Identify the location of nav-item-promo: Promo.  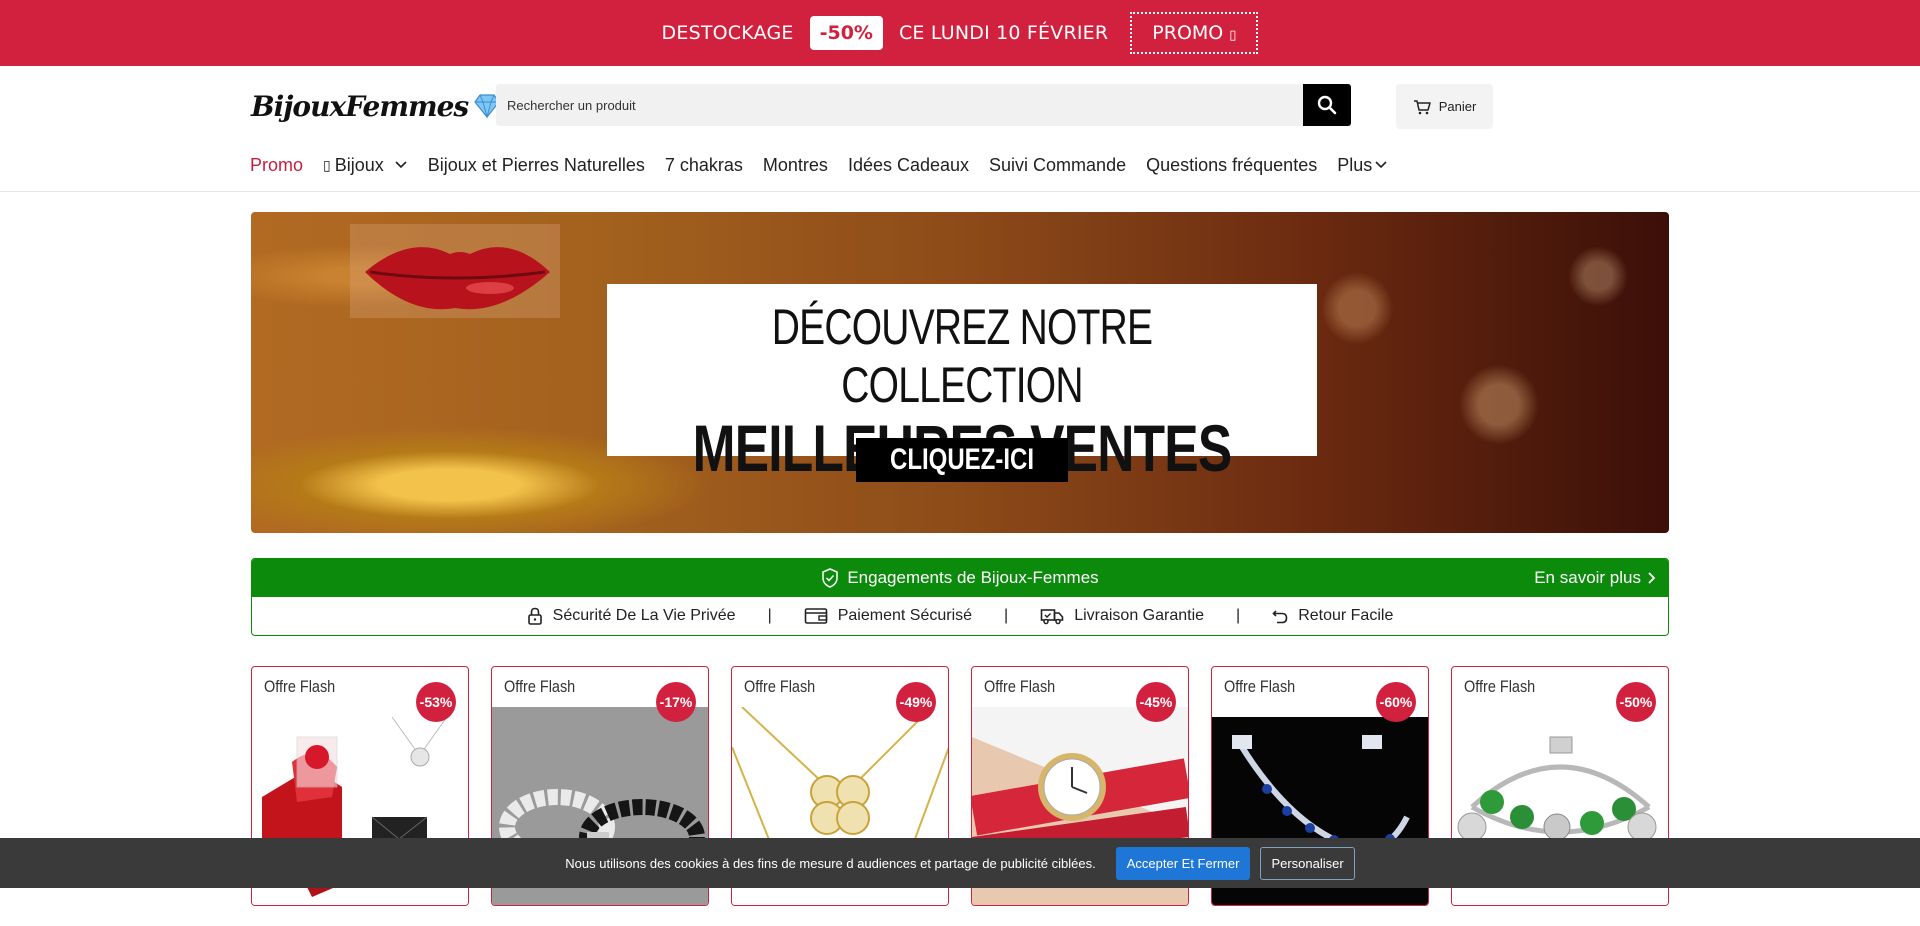
(276, 165).